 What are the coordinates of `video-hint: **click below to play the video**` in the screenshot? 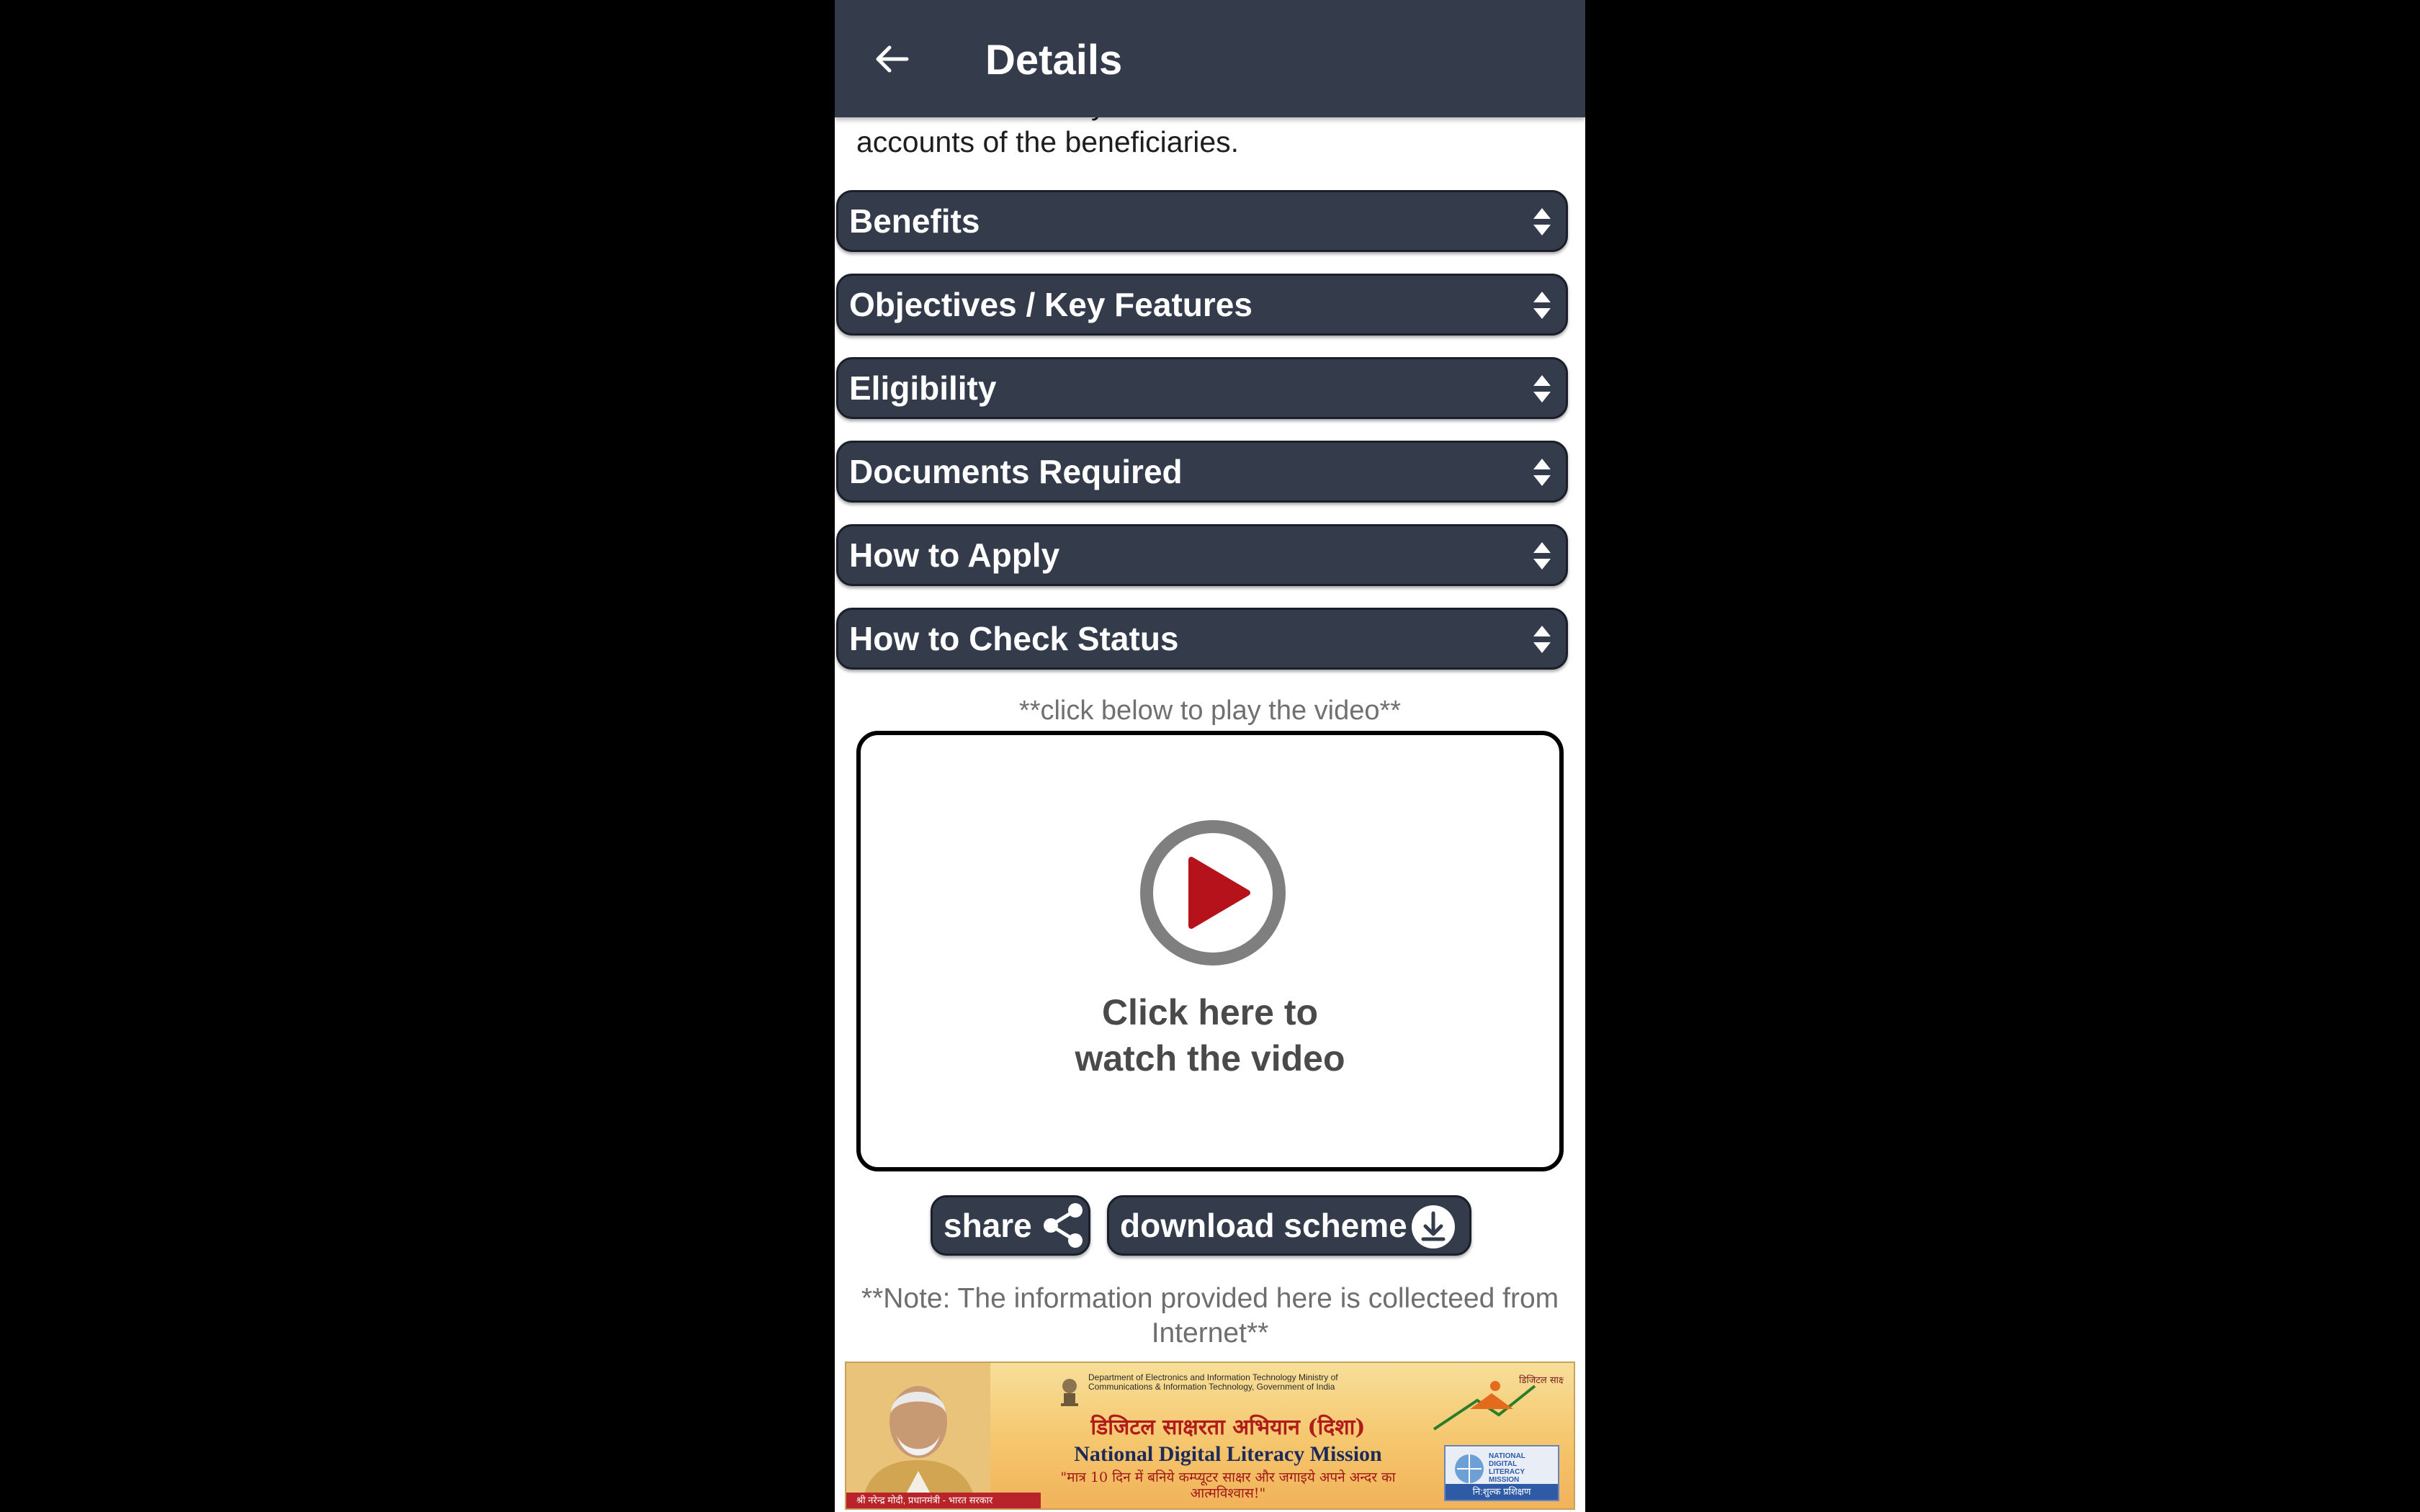 It's located at (1210, 711).